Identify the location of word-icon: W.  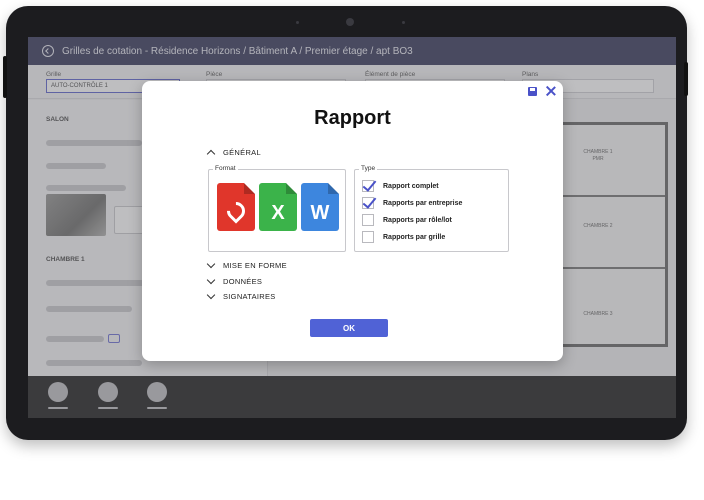
(320, 207).